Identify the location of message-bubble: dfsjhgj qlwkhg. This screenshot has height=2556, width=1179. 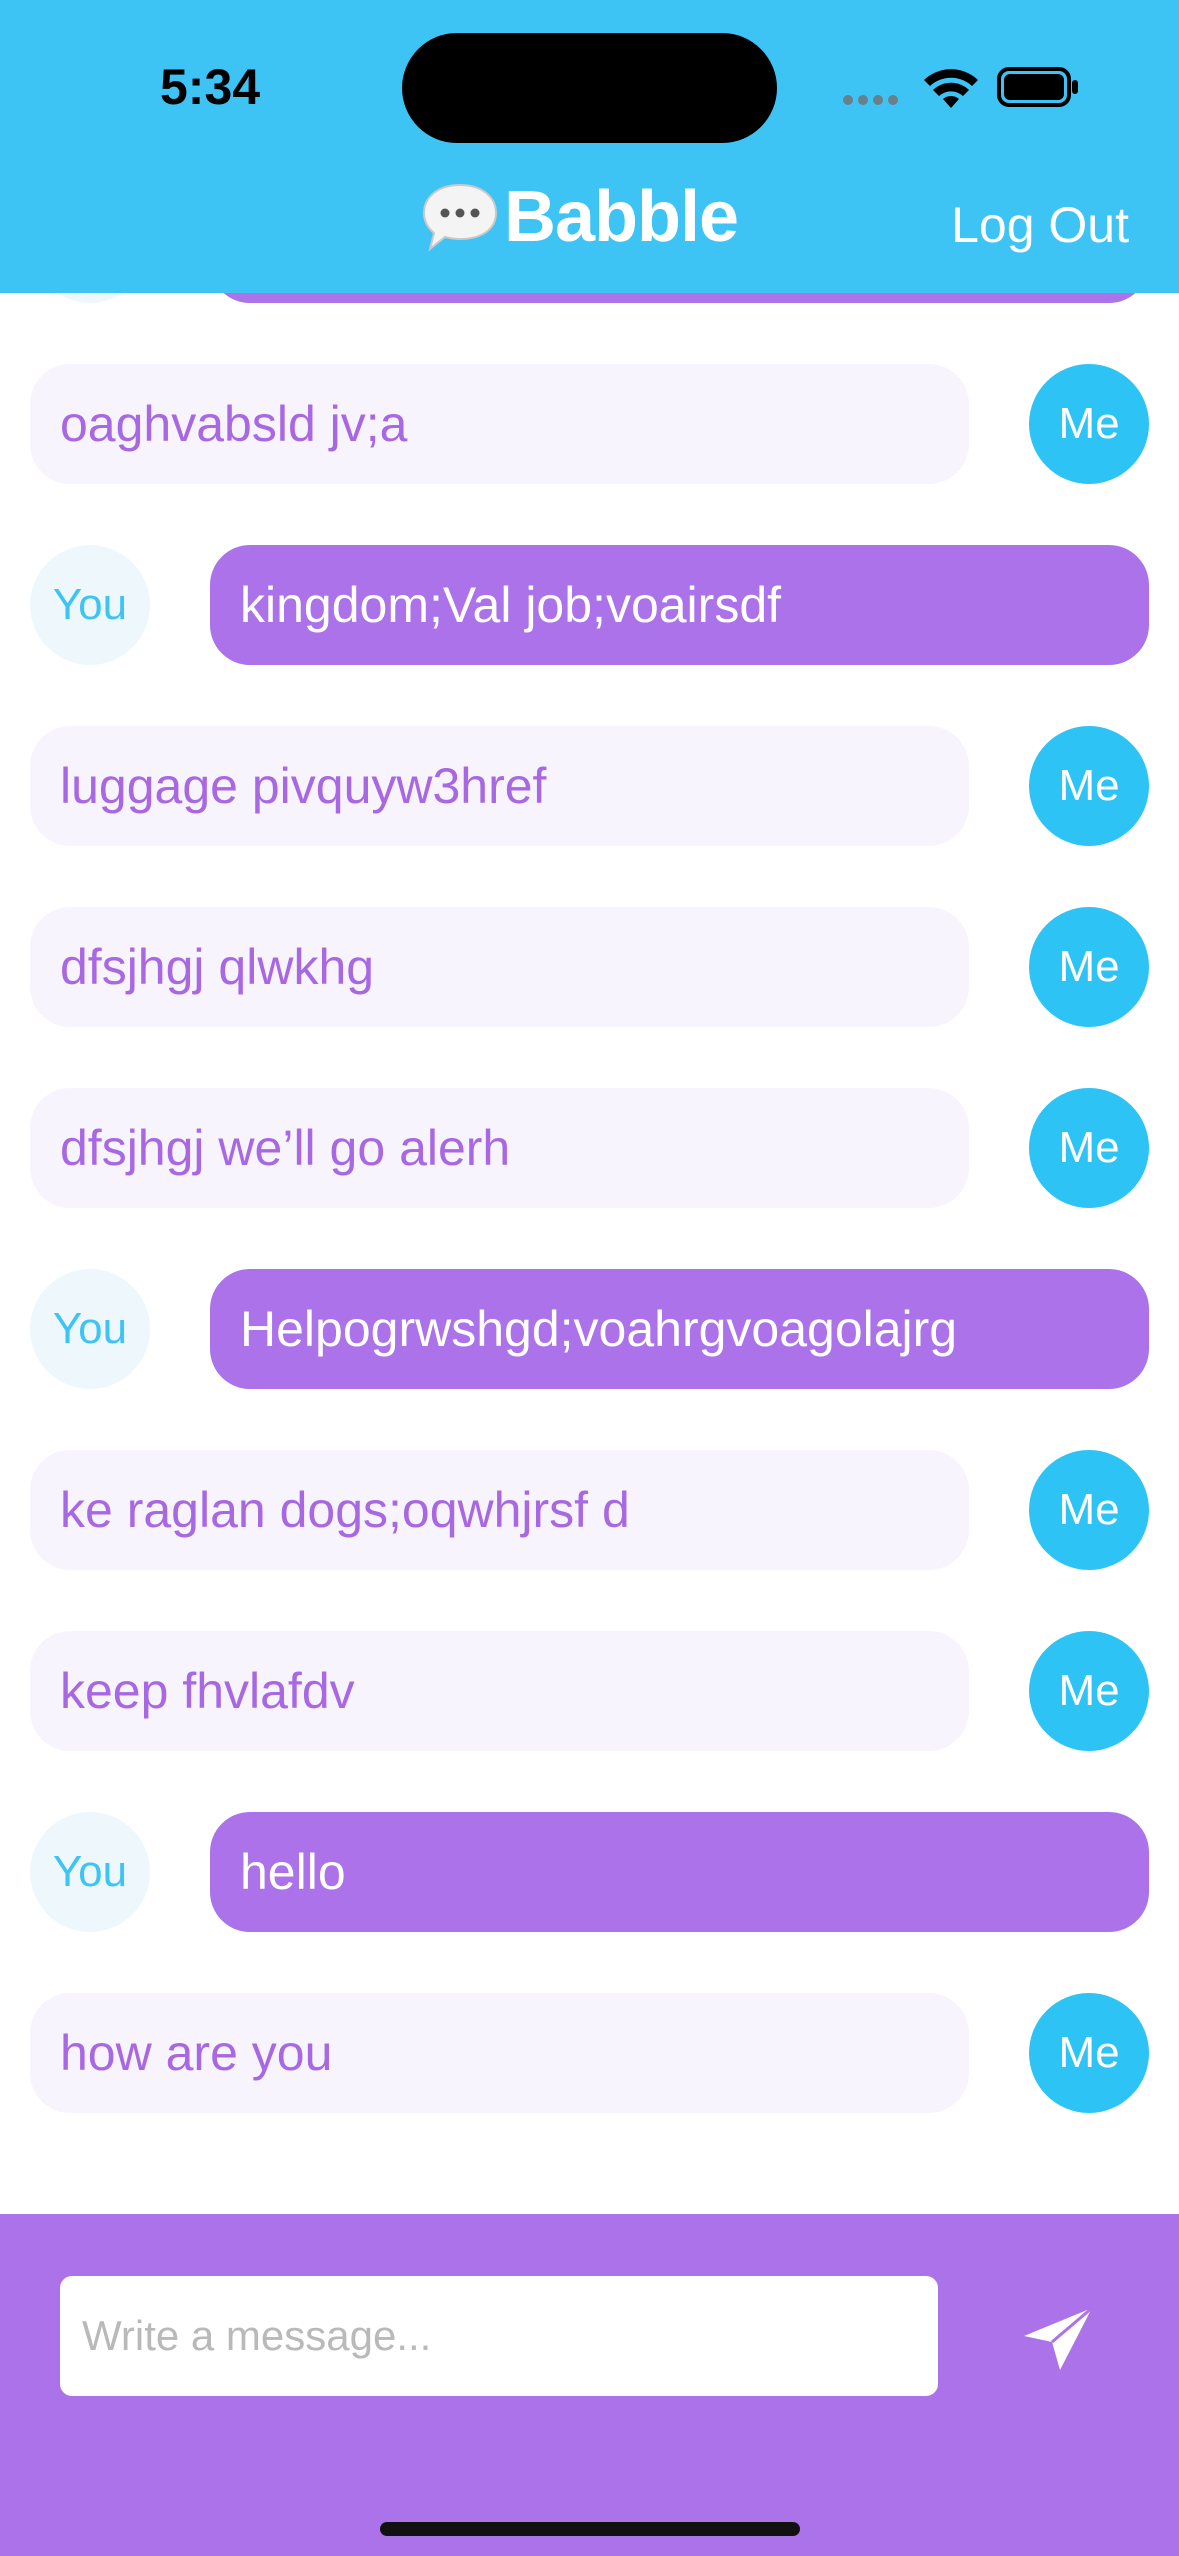
(499, 967).